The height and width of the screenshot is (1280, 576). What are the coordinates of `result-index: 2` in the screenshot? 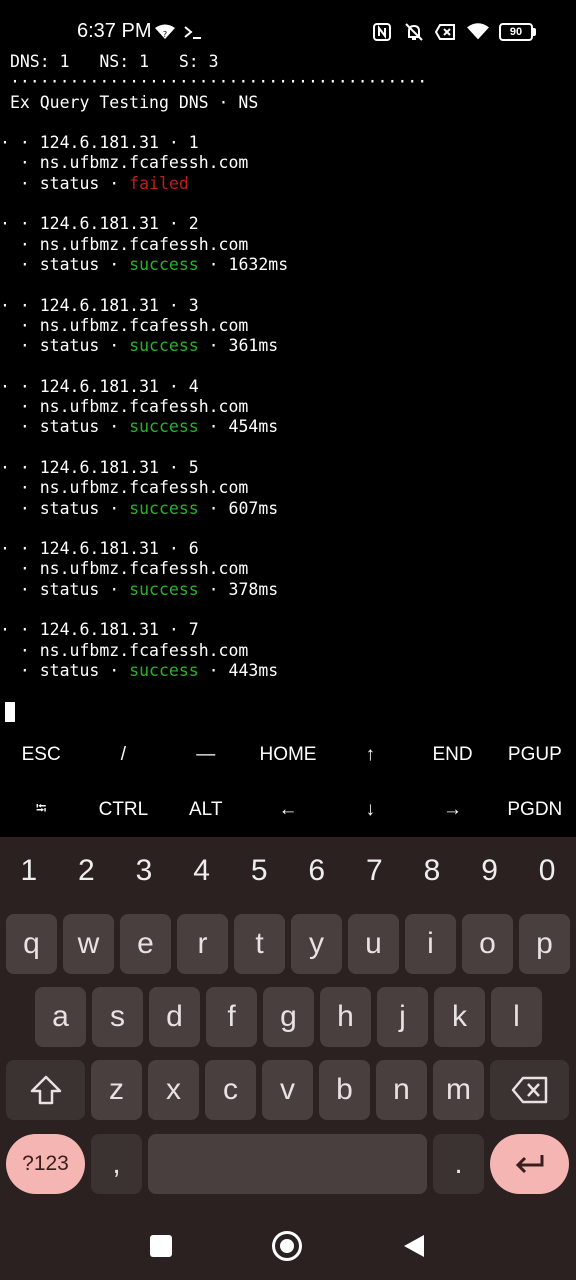 It's located at (193, 224).